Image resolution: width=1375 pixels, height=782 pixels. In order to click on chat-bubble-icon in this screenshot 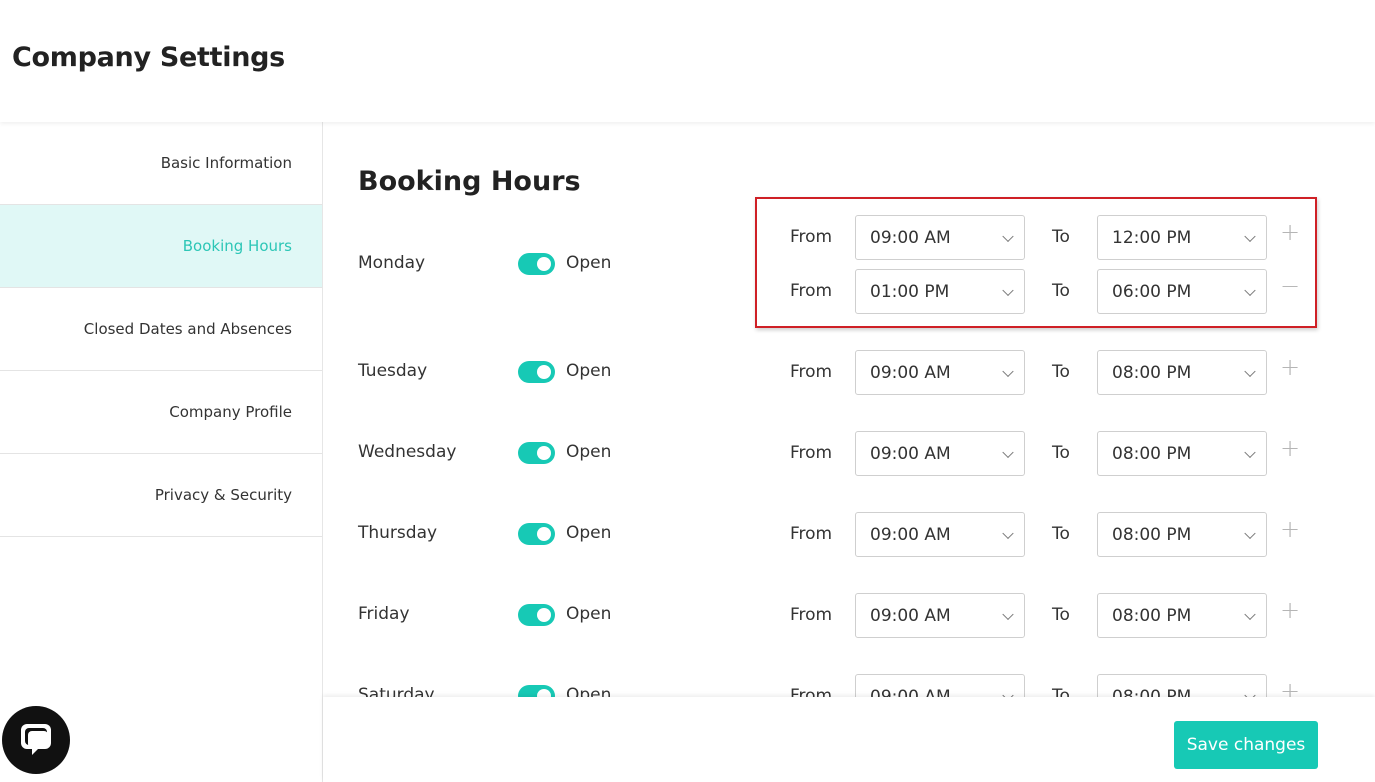, I will do `click(36, 739)`.